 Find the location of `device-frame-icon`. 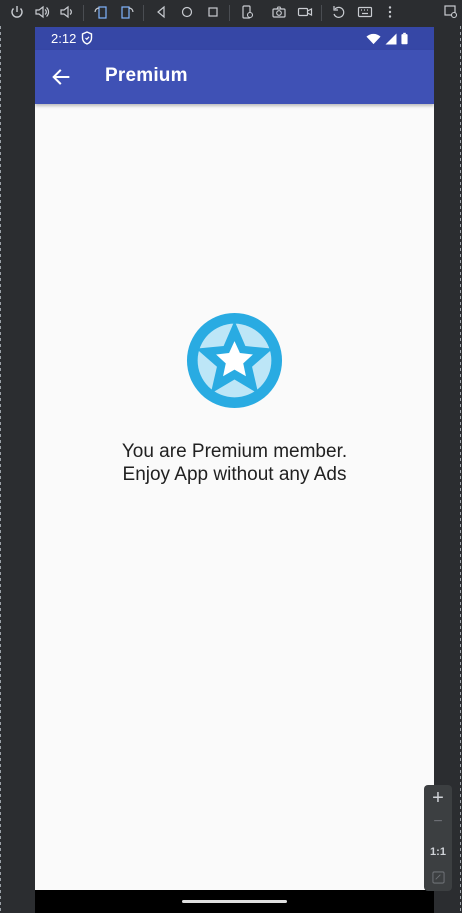

device-frame-icon is located at coordinates (451, 12).